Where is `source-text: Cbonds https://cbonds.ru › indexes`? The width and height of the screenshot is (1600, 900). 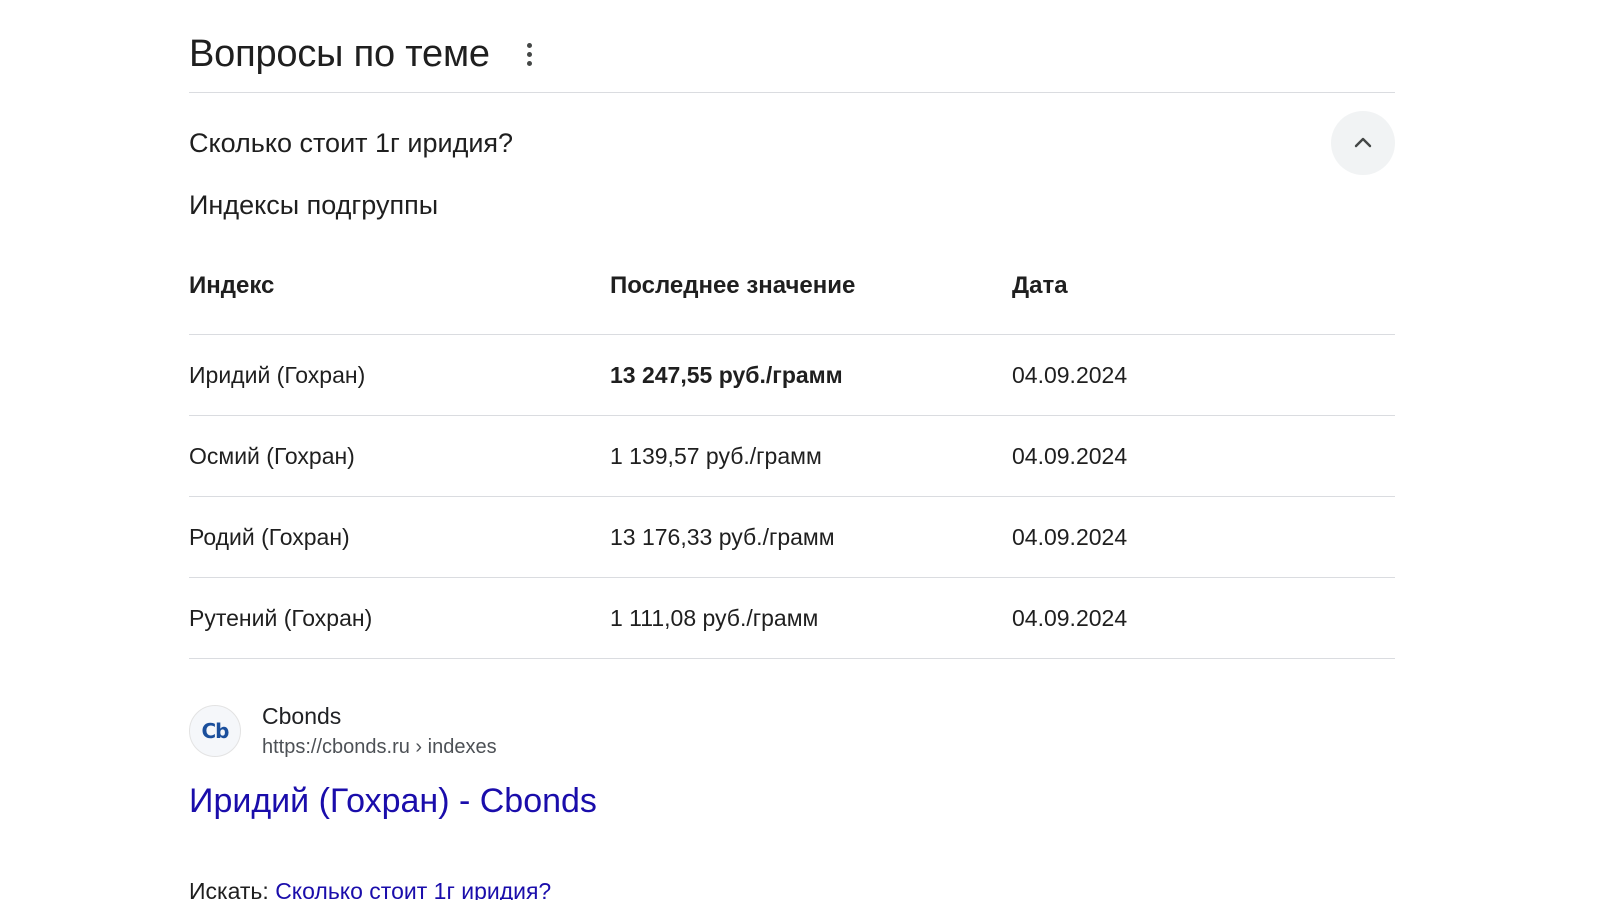
source-text: Cbonds https://cbonds.ru › indexes is located at coordinates (379, 731).